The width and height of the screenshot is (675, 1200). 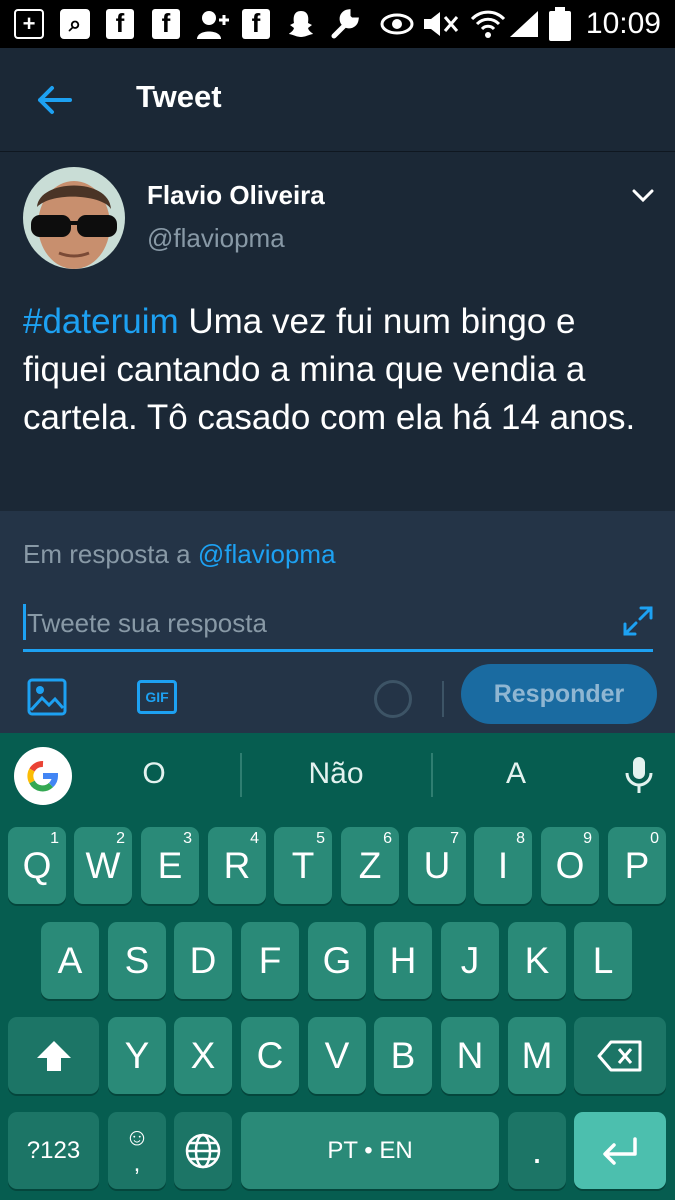 What do you see at coordinates (442, 24) in the screenshot?
I see `mute-icon` at bounding box center [442, 24].